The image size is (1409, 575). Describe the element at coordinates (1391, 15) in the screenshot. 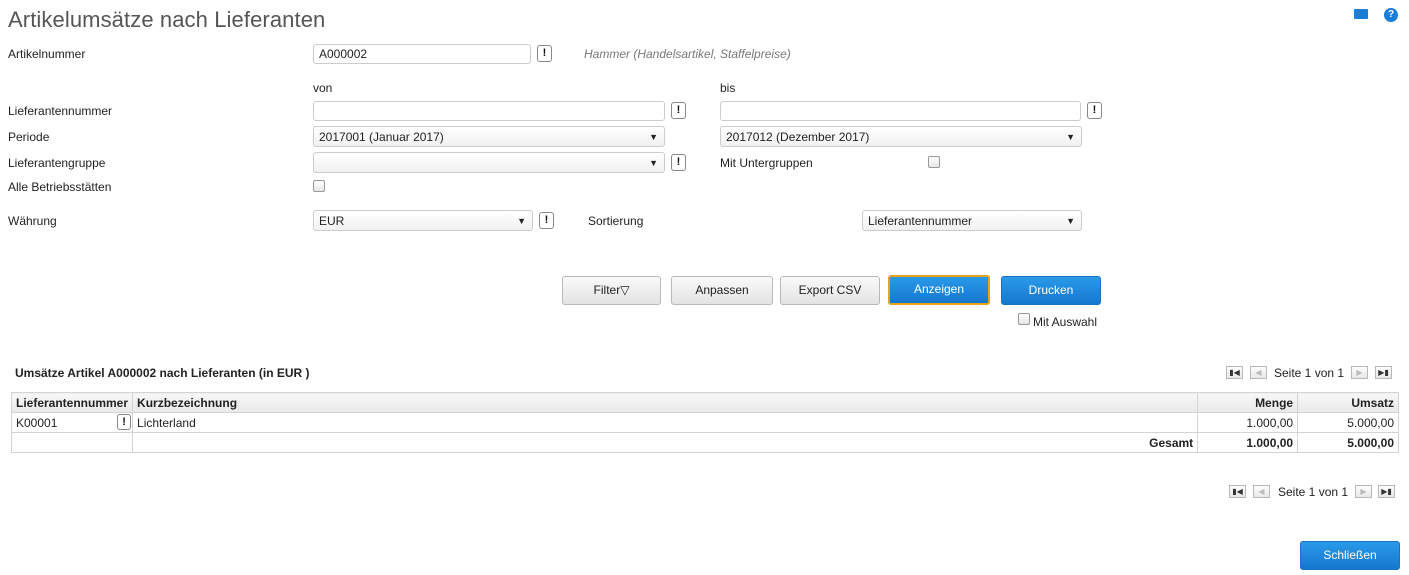

I see `help-icon: ?` at that location.